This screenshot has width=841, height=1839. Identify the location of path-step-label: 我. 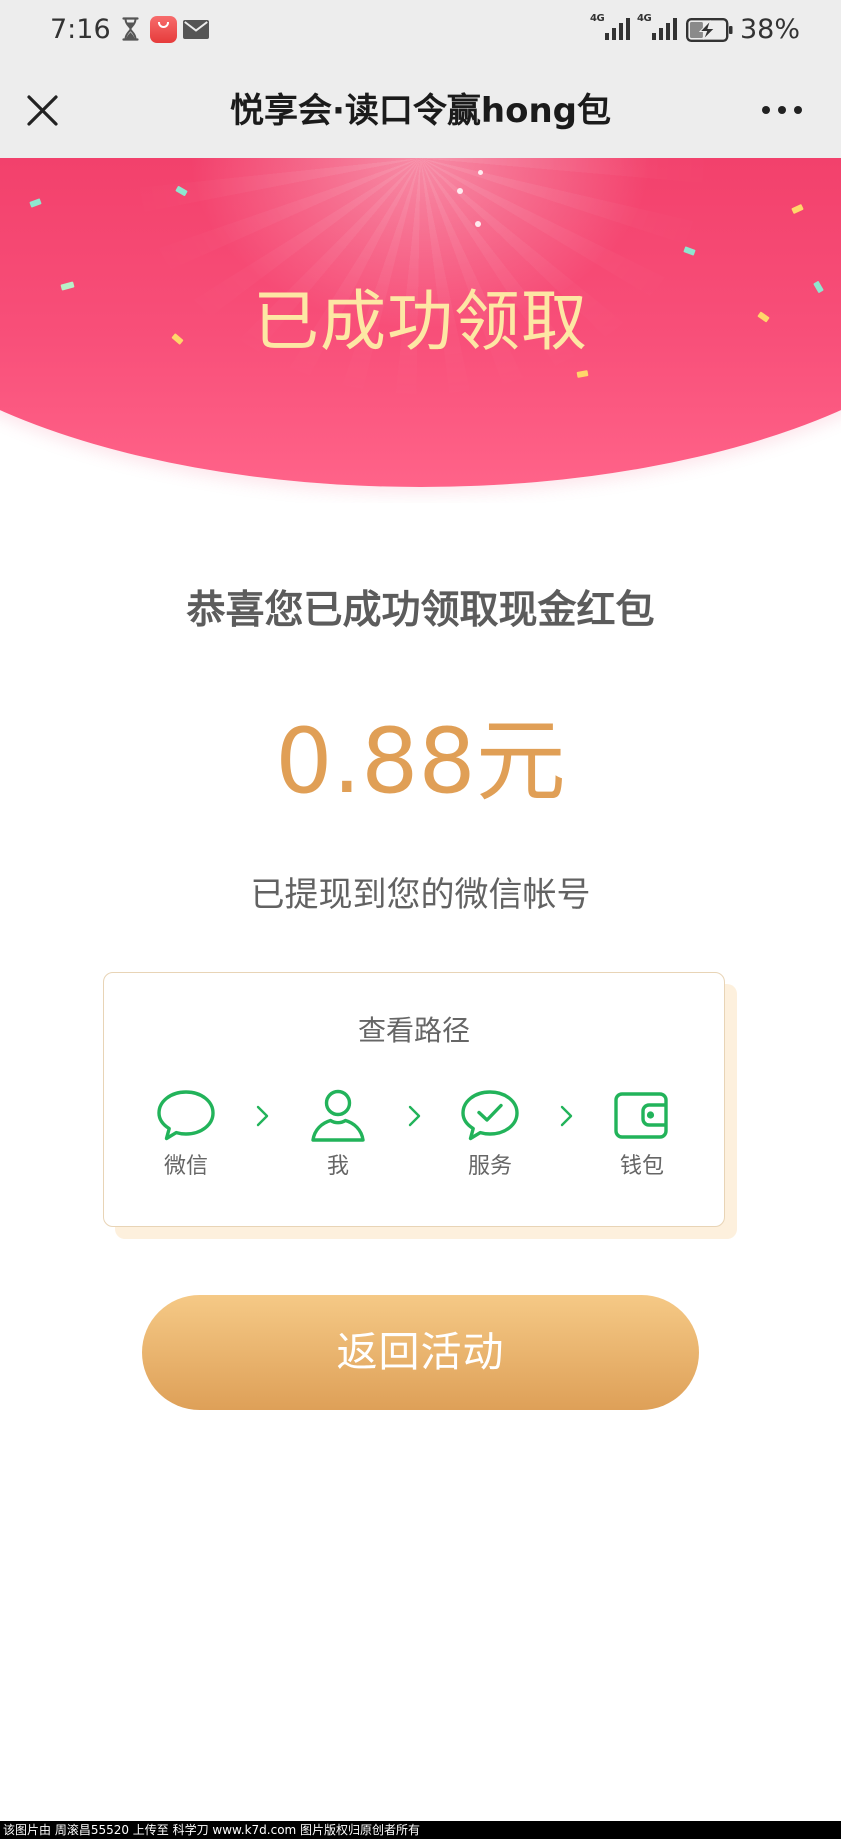
(337, 1166).